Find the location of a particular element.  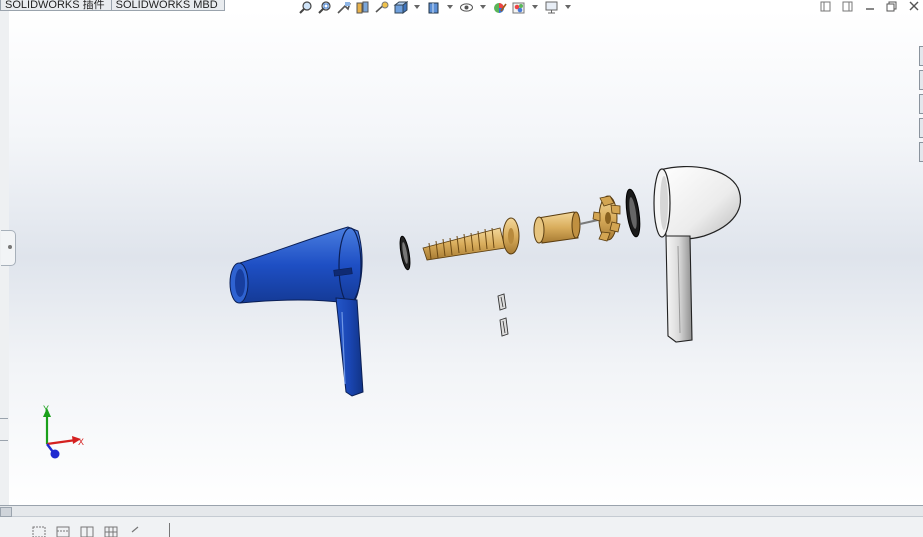

zoom-to-area-icon is located at coordinates (324, 7).